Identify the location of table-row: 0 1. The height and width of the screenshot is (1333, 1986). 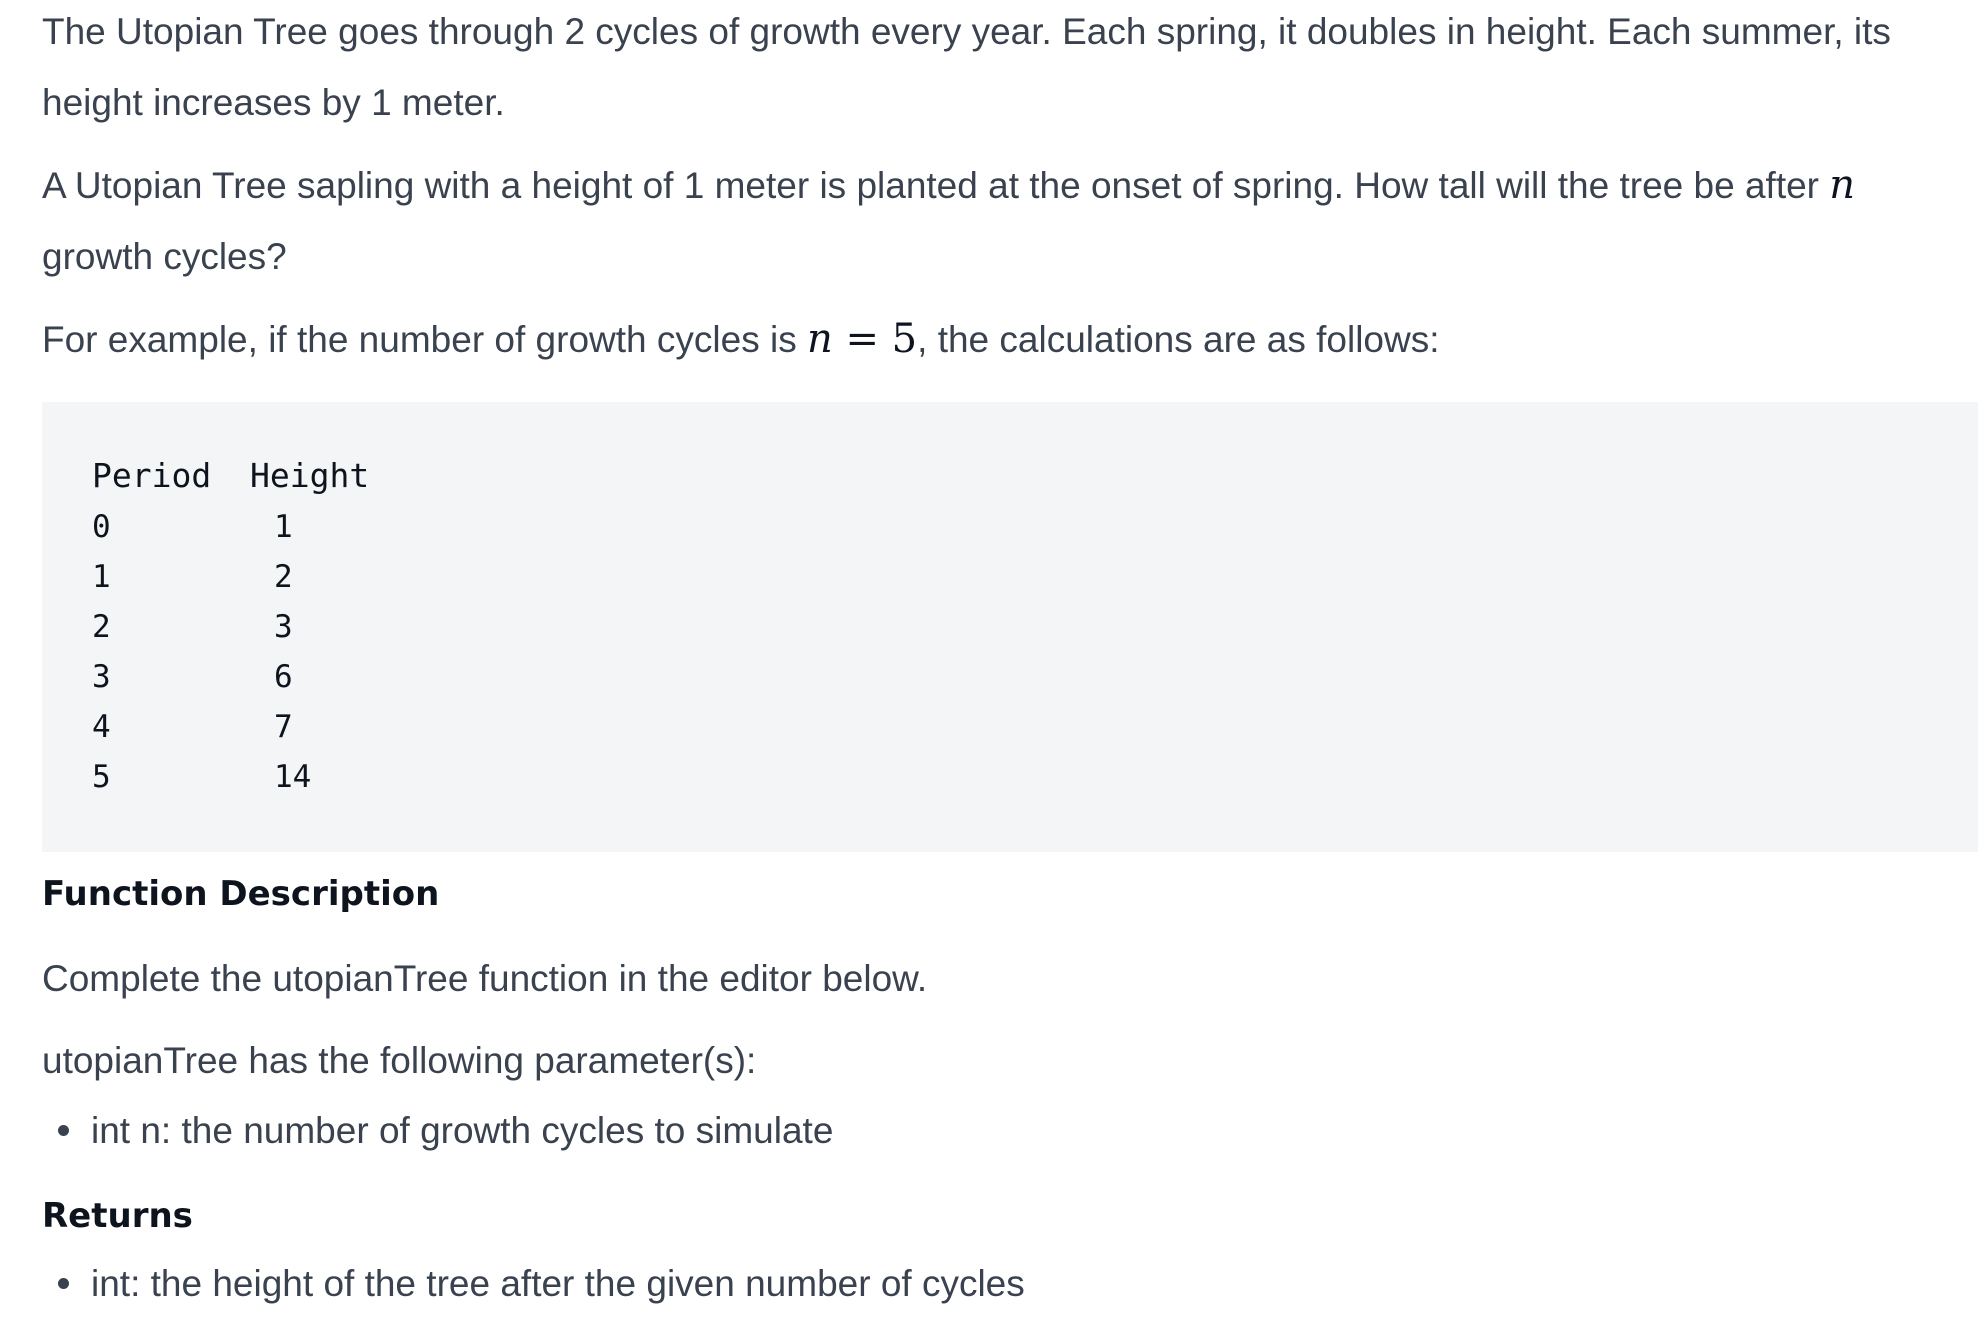
(263, 527).